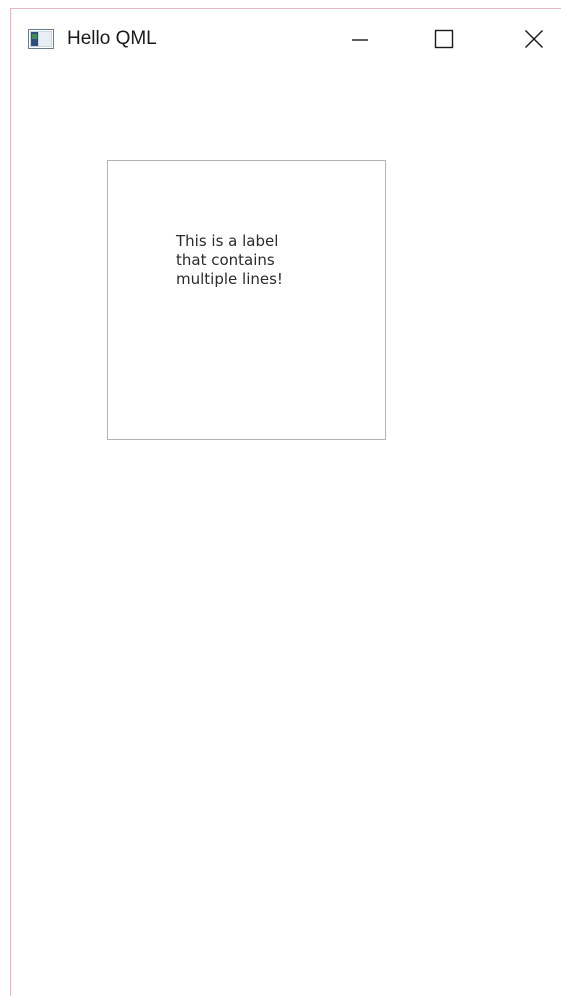  I want to click on title-bar: Hello QML, so click(286, 40).